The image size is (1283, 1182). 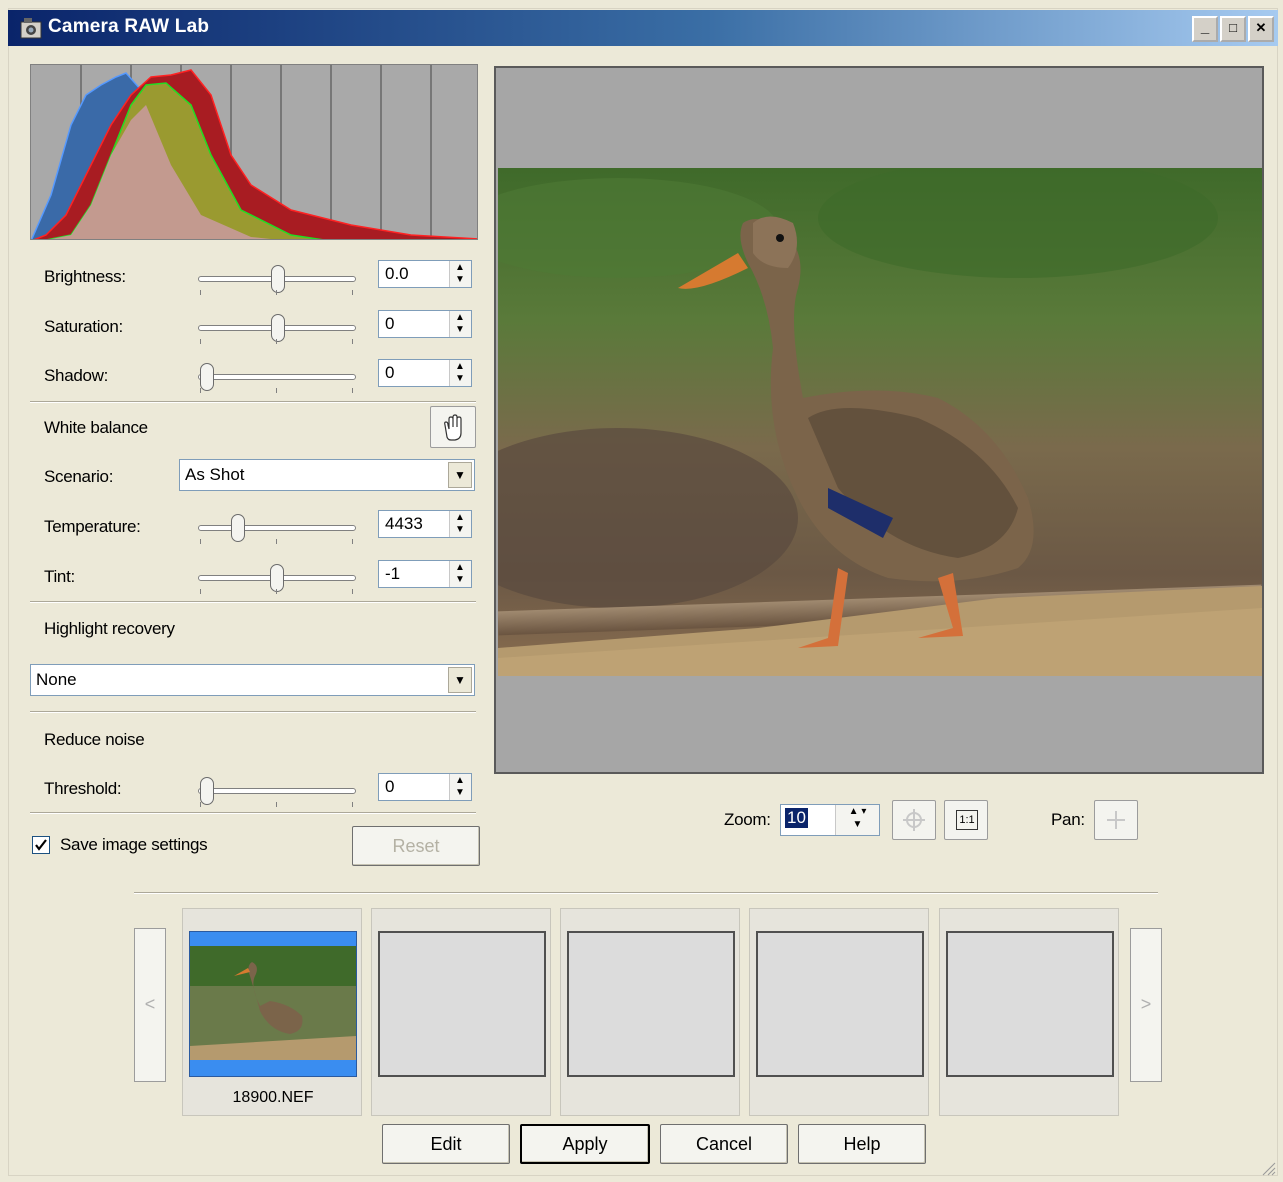 I want to click on saturation-slider, so click(x=278, y=329).